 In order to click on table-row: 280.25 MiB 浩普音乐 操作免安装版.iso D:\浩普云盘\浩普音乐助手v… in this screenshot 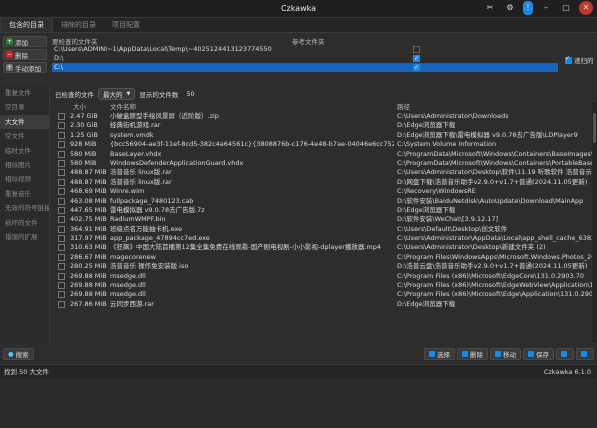, I will do `click(323, 266)`.